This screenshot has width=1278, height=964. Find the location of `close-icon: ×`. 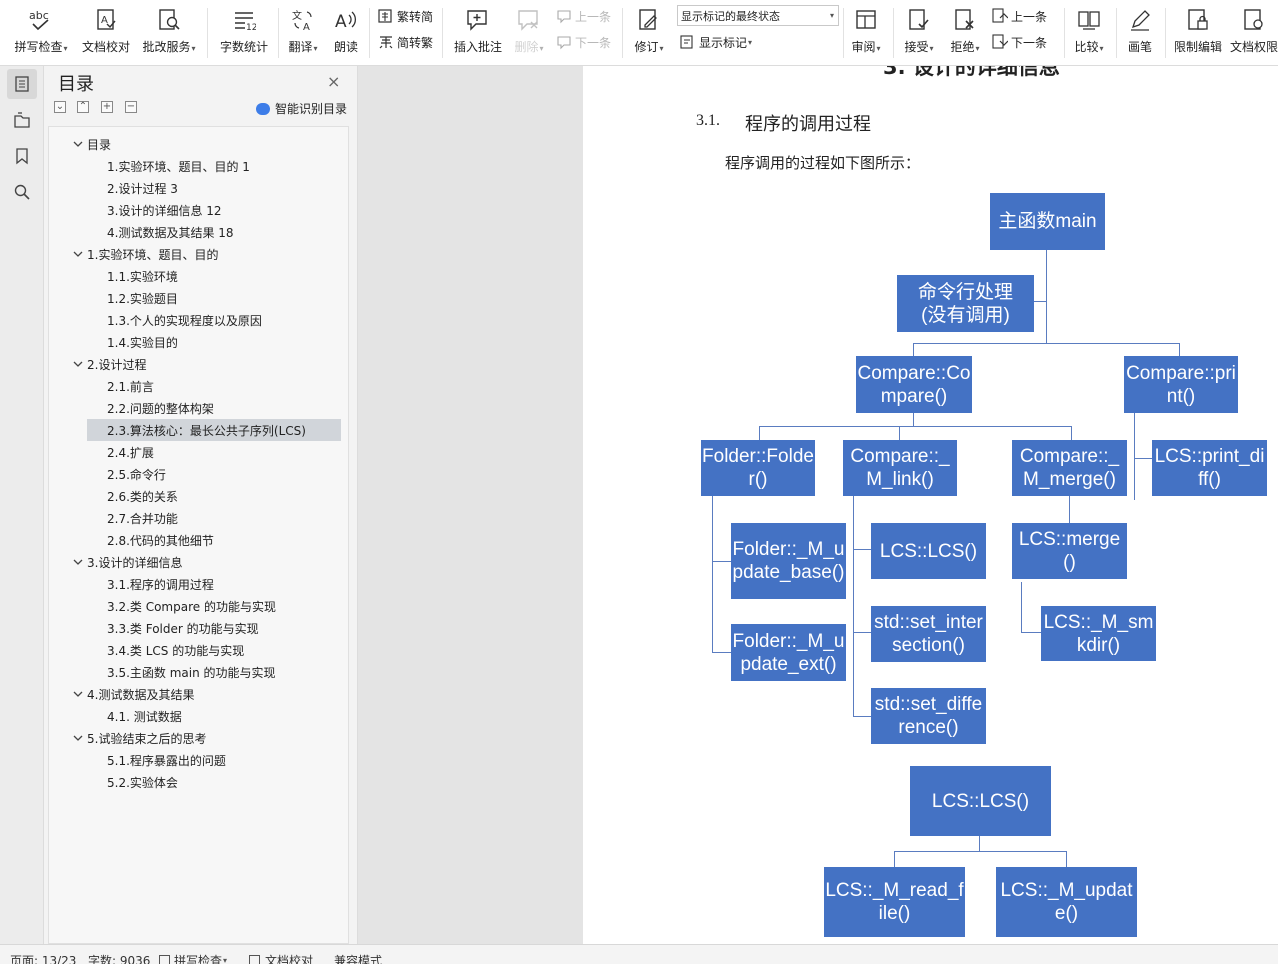

close-icon: × is located at coordinates (333, 81).